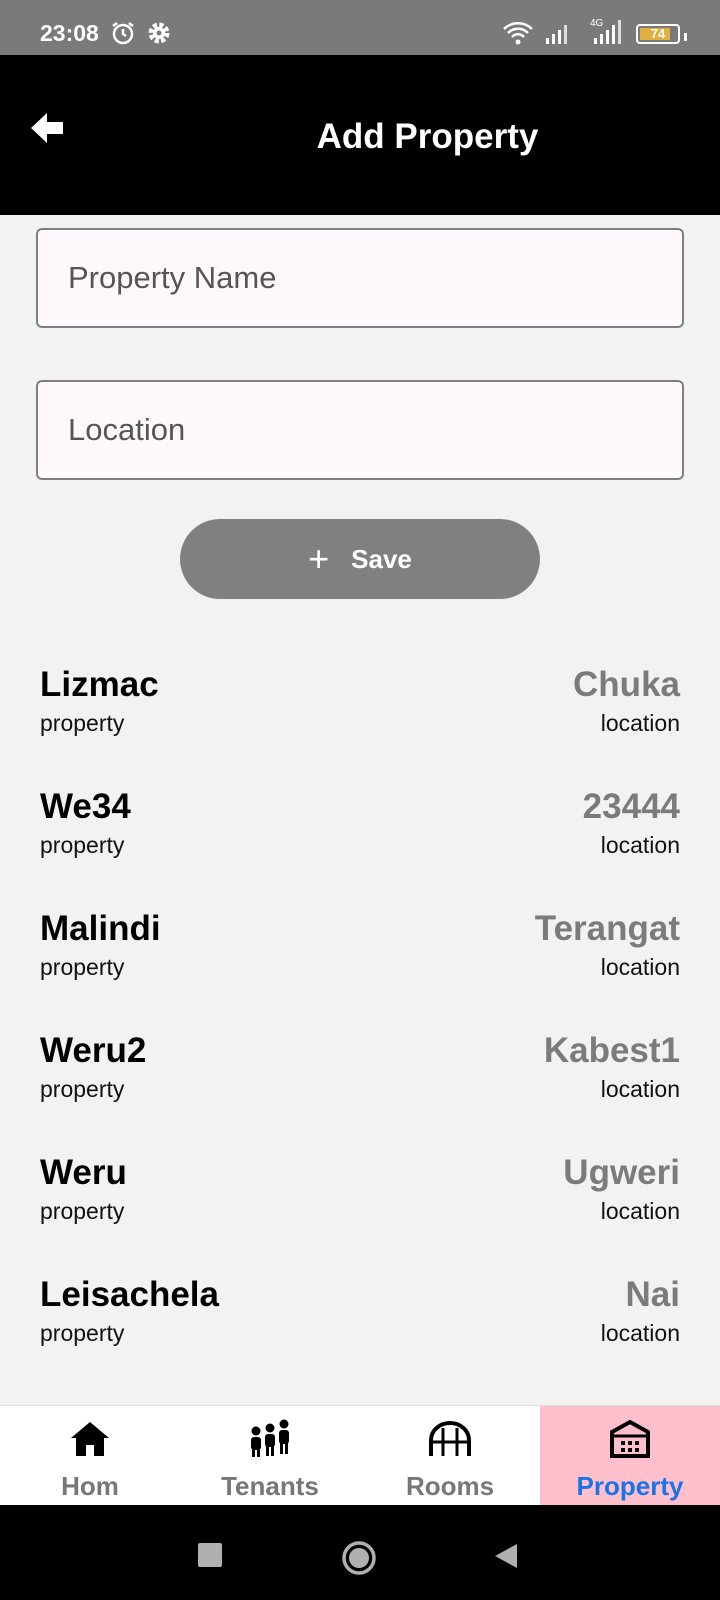 Image resolution: width=720 pixels, height=1600 pixels. I want to click on signal-4g-icon: 4G, so click(606, 34).